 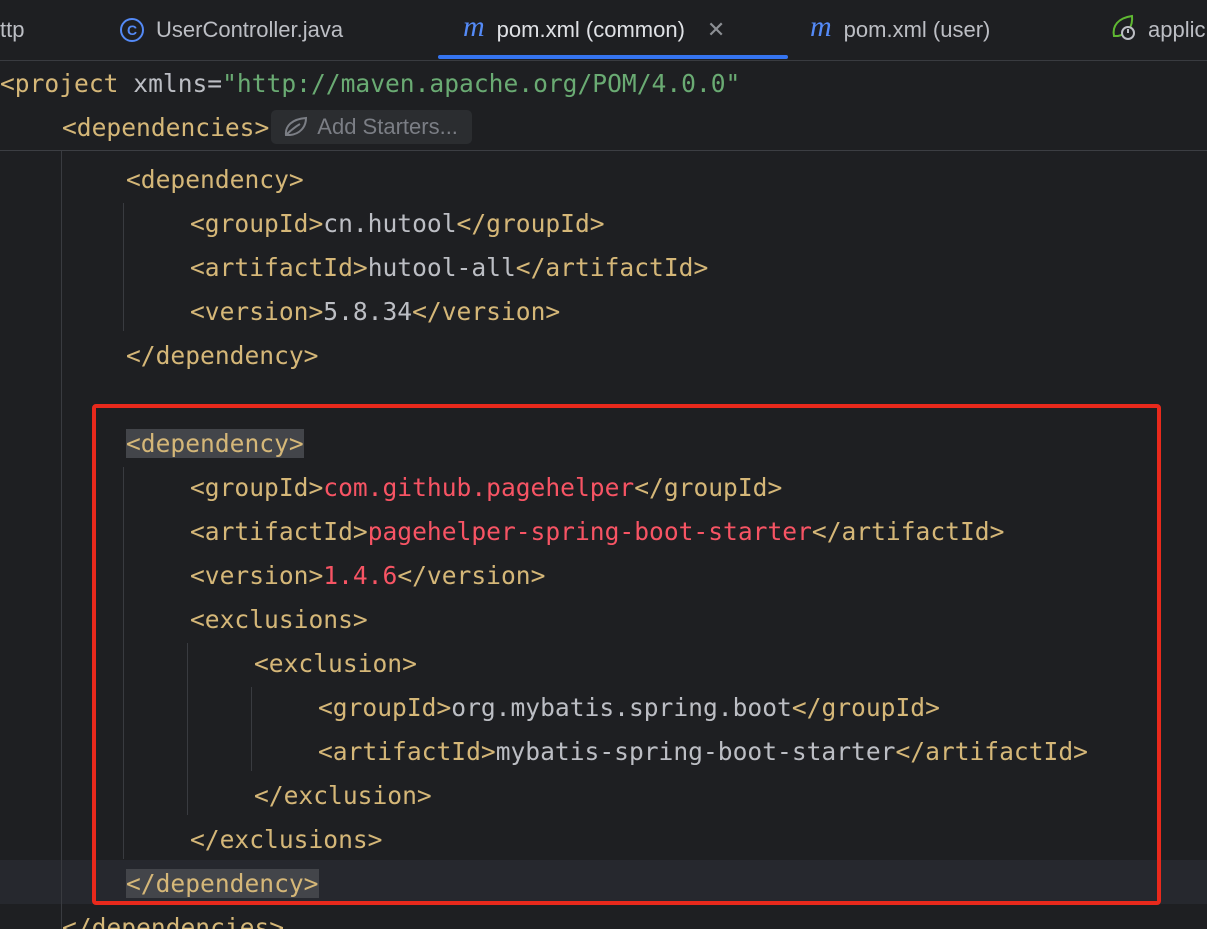 What do you see at coordinates (612, 267) in the screenshot?
I see `xml-tag: </artifactId>` at bounding box center [612, 267].